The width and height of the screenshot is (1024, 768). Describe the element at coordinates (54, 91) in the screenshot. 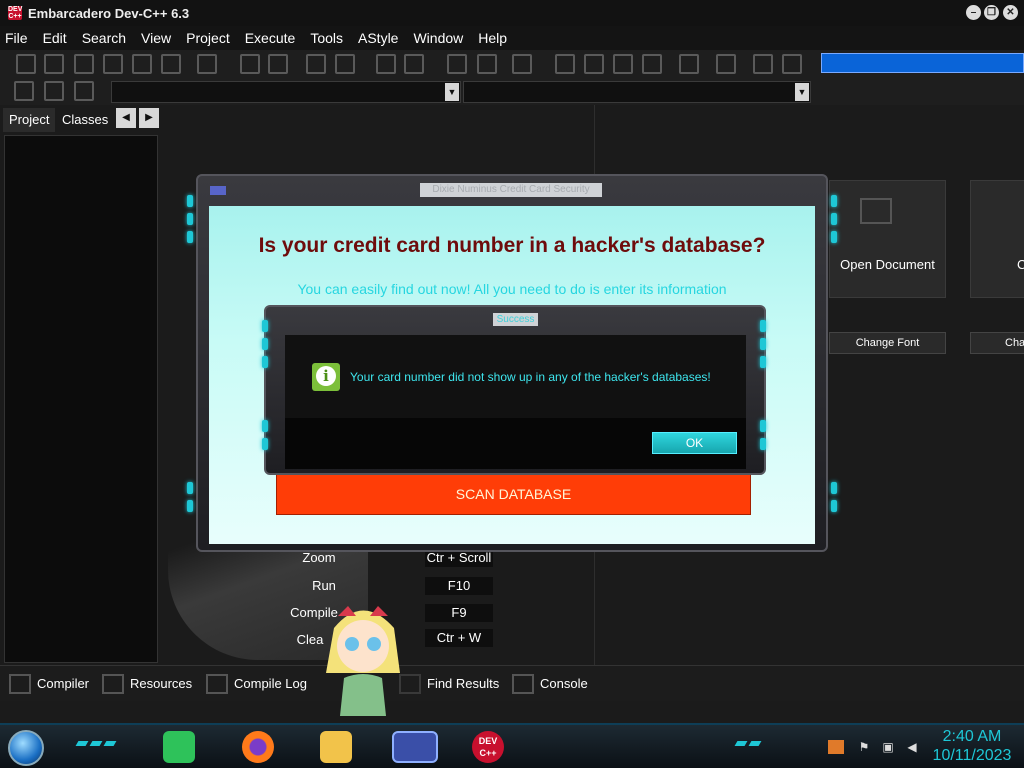

I see `toggle-bookmark-icon` at that location.